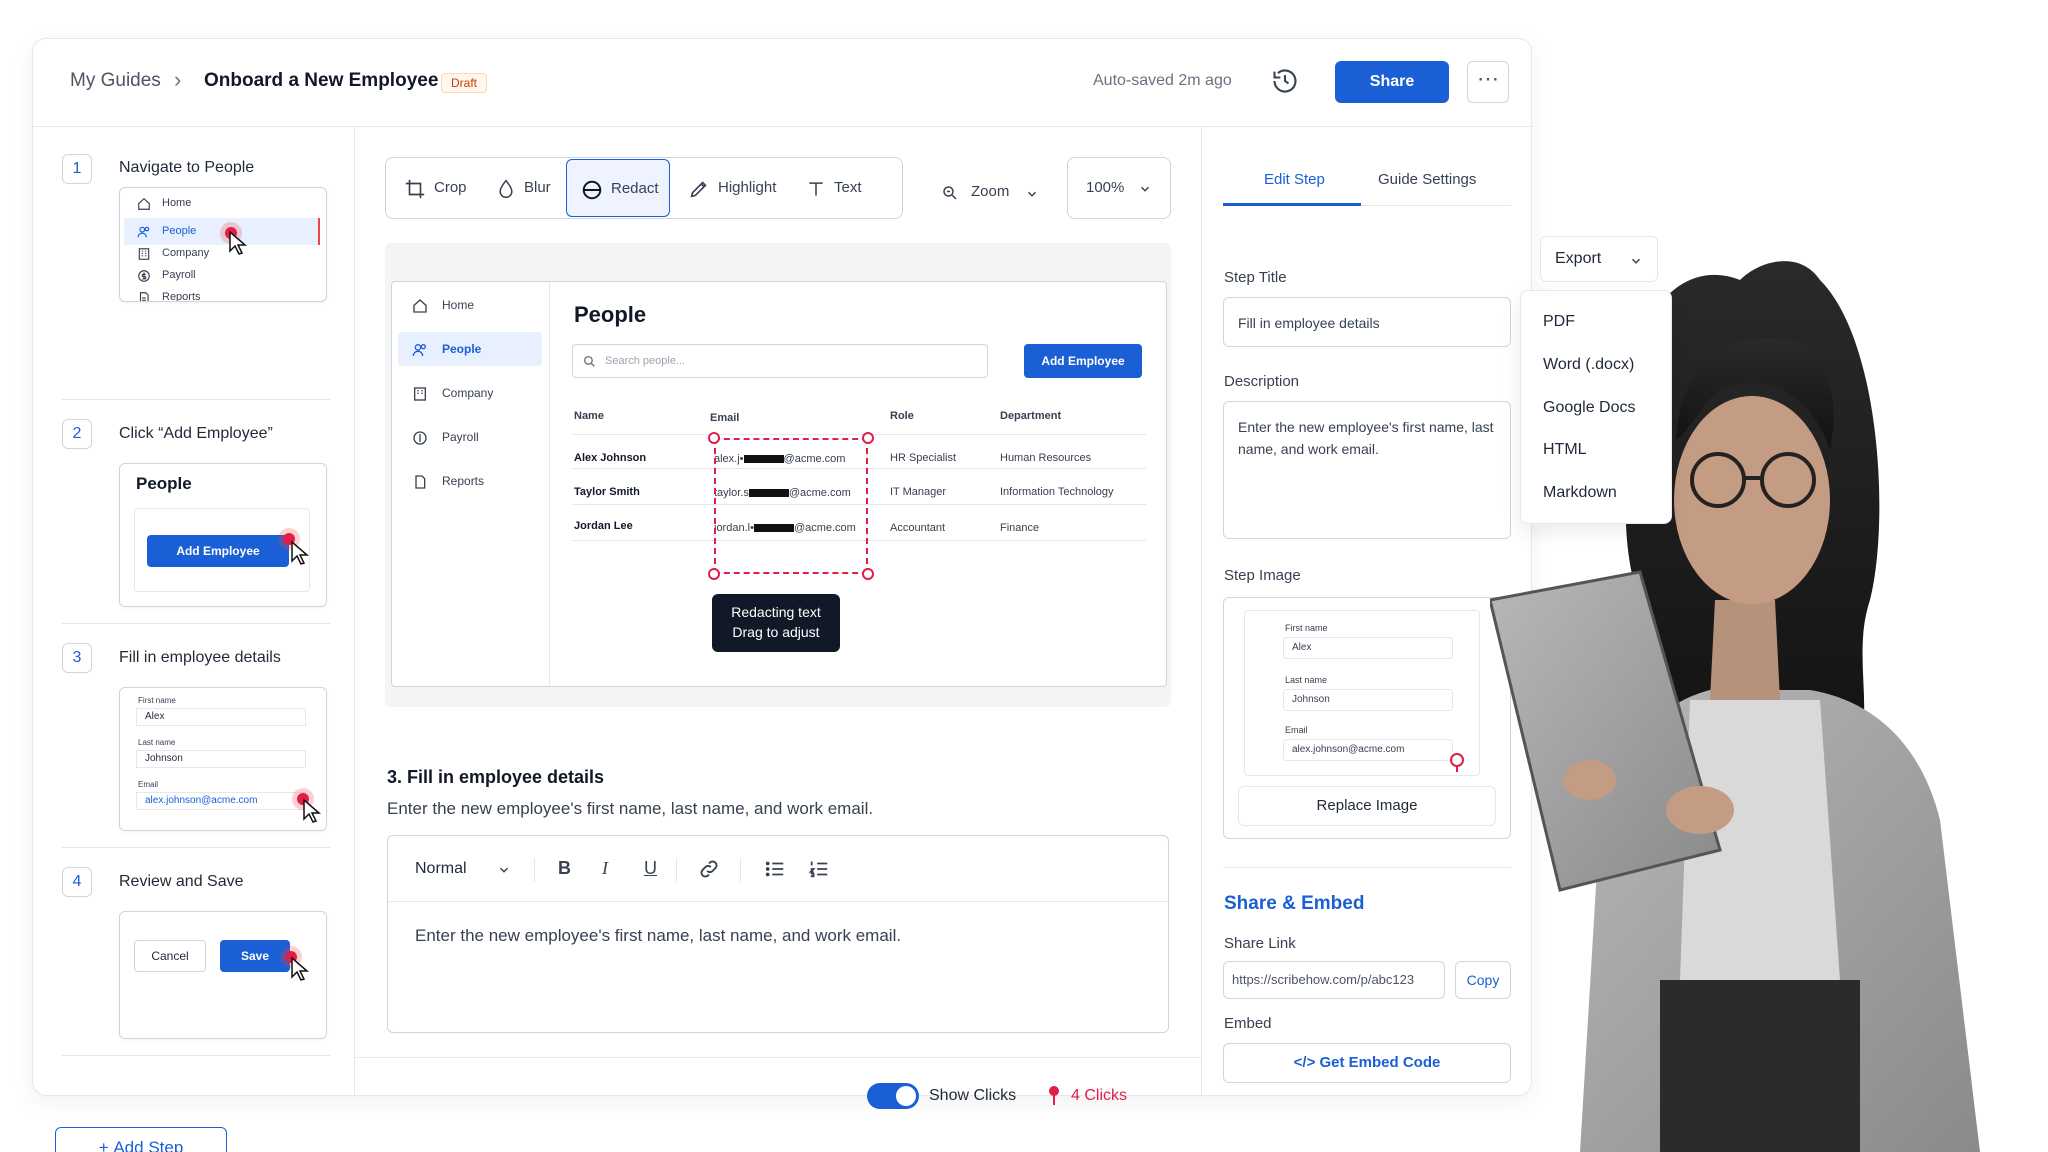  I want to click on thumb-cancel-button: Cancel, so click(170, 956).